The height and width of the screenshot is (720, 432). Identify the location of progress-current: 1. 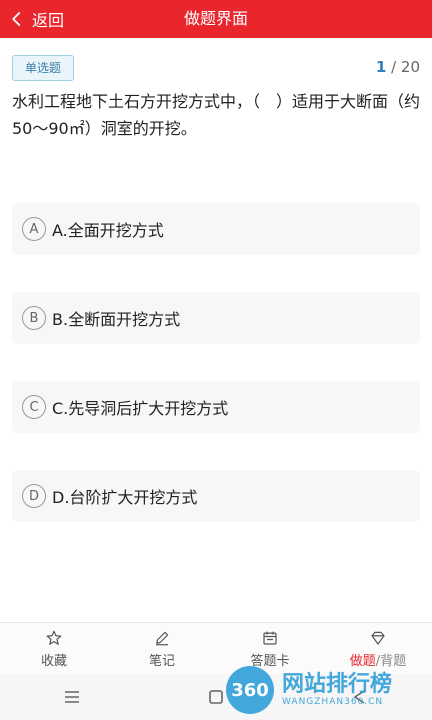
(381, 67).